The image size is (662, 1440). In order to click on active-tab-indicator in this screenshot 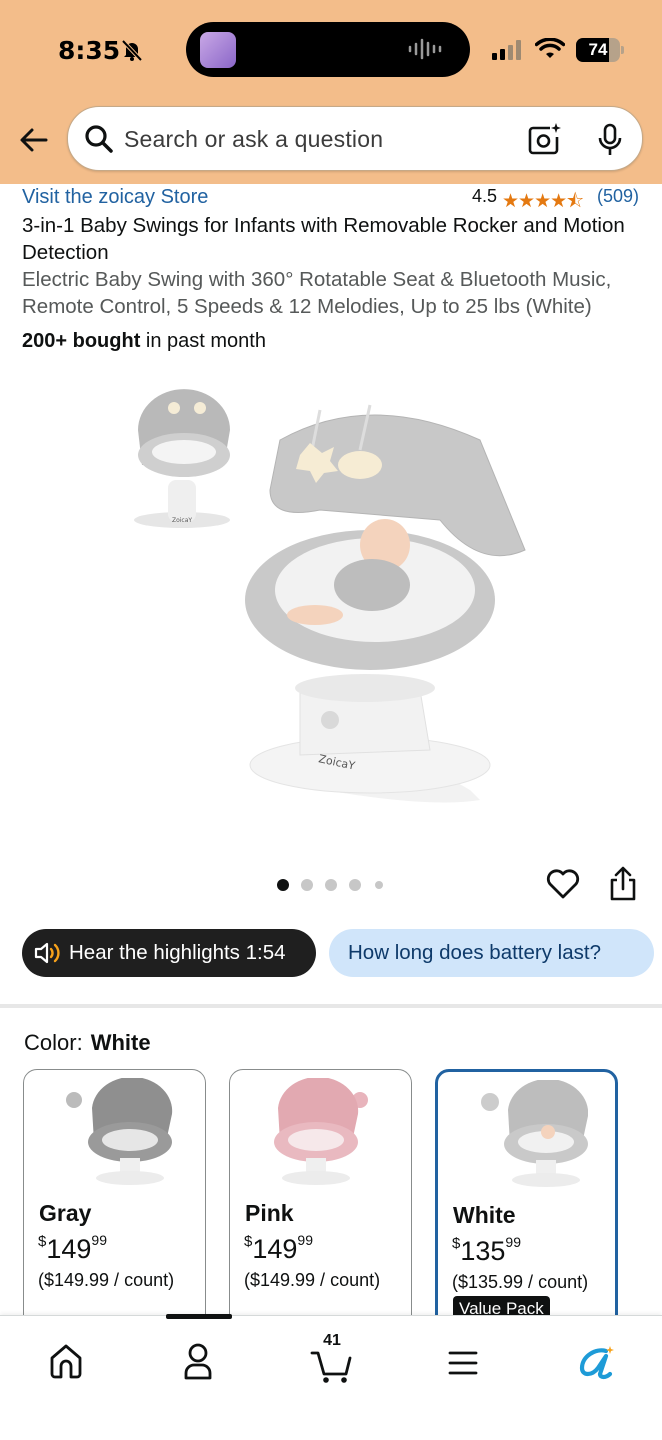, I will do `click(199, 1316)`.